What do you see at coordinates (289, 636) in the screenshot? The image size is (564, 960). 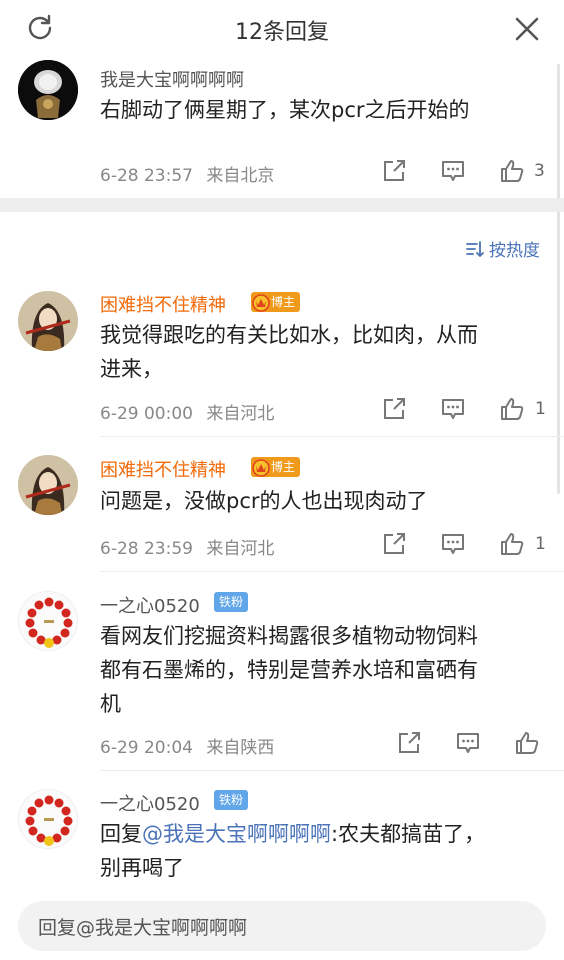 I see `reply-text-line: 看网友们挖掘资料揭露很多植物动物饲料` at bounding box center [289, 636].